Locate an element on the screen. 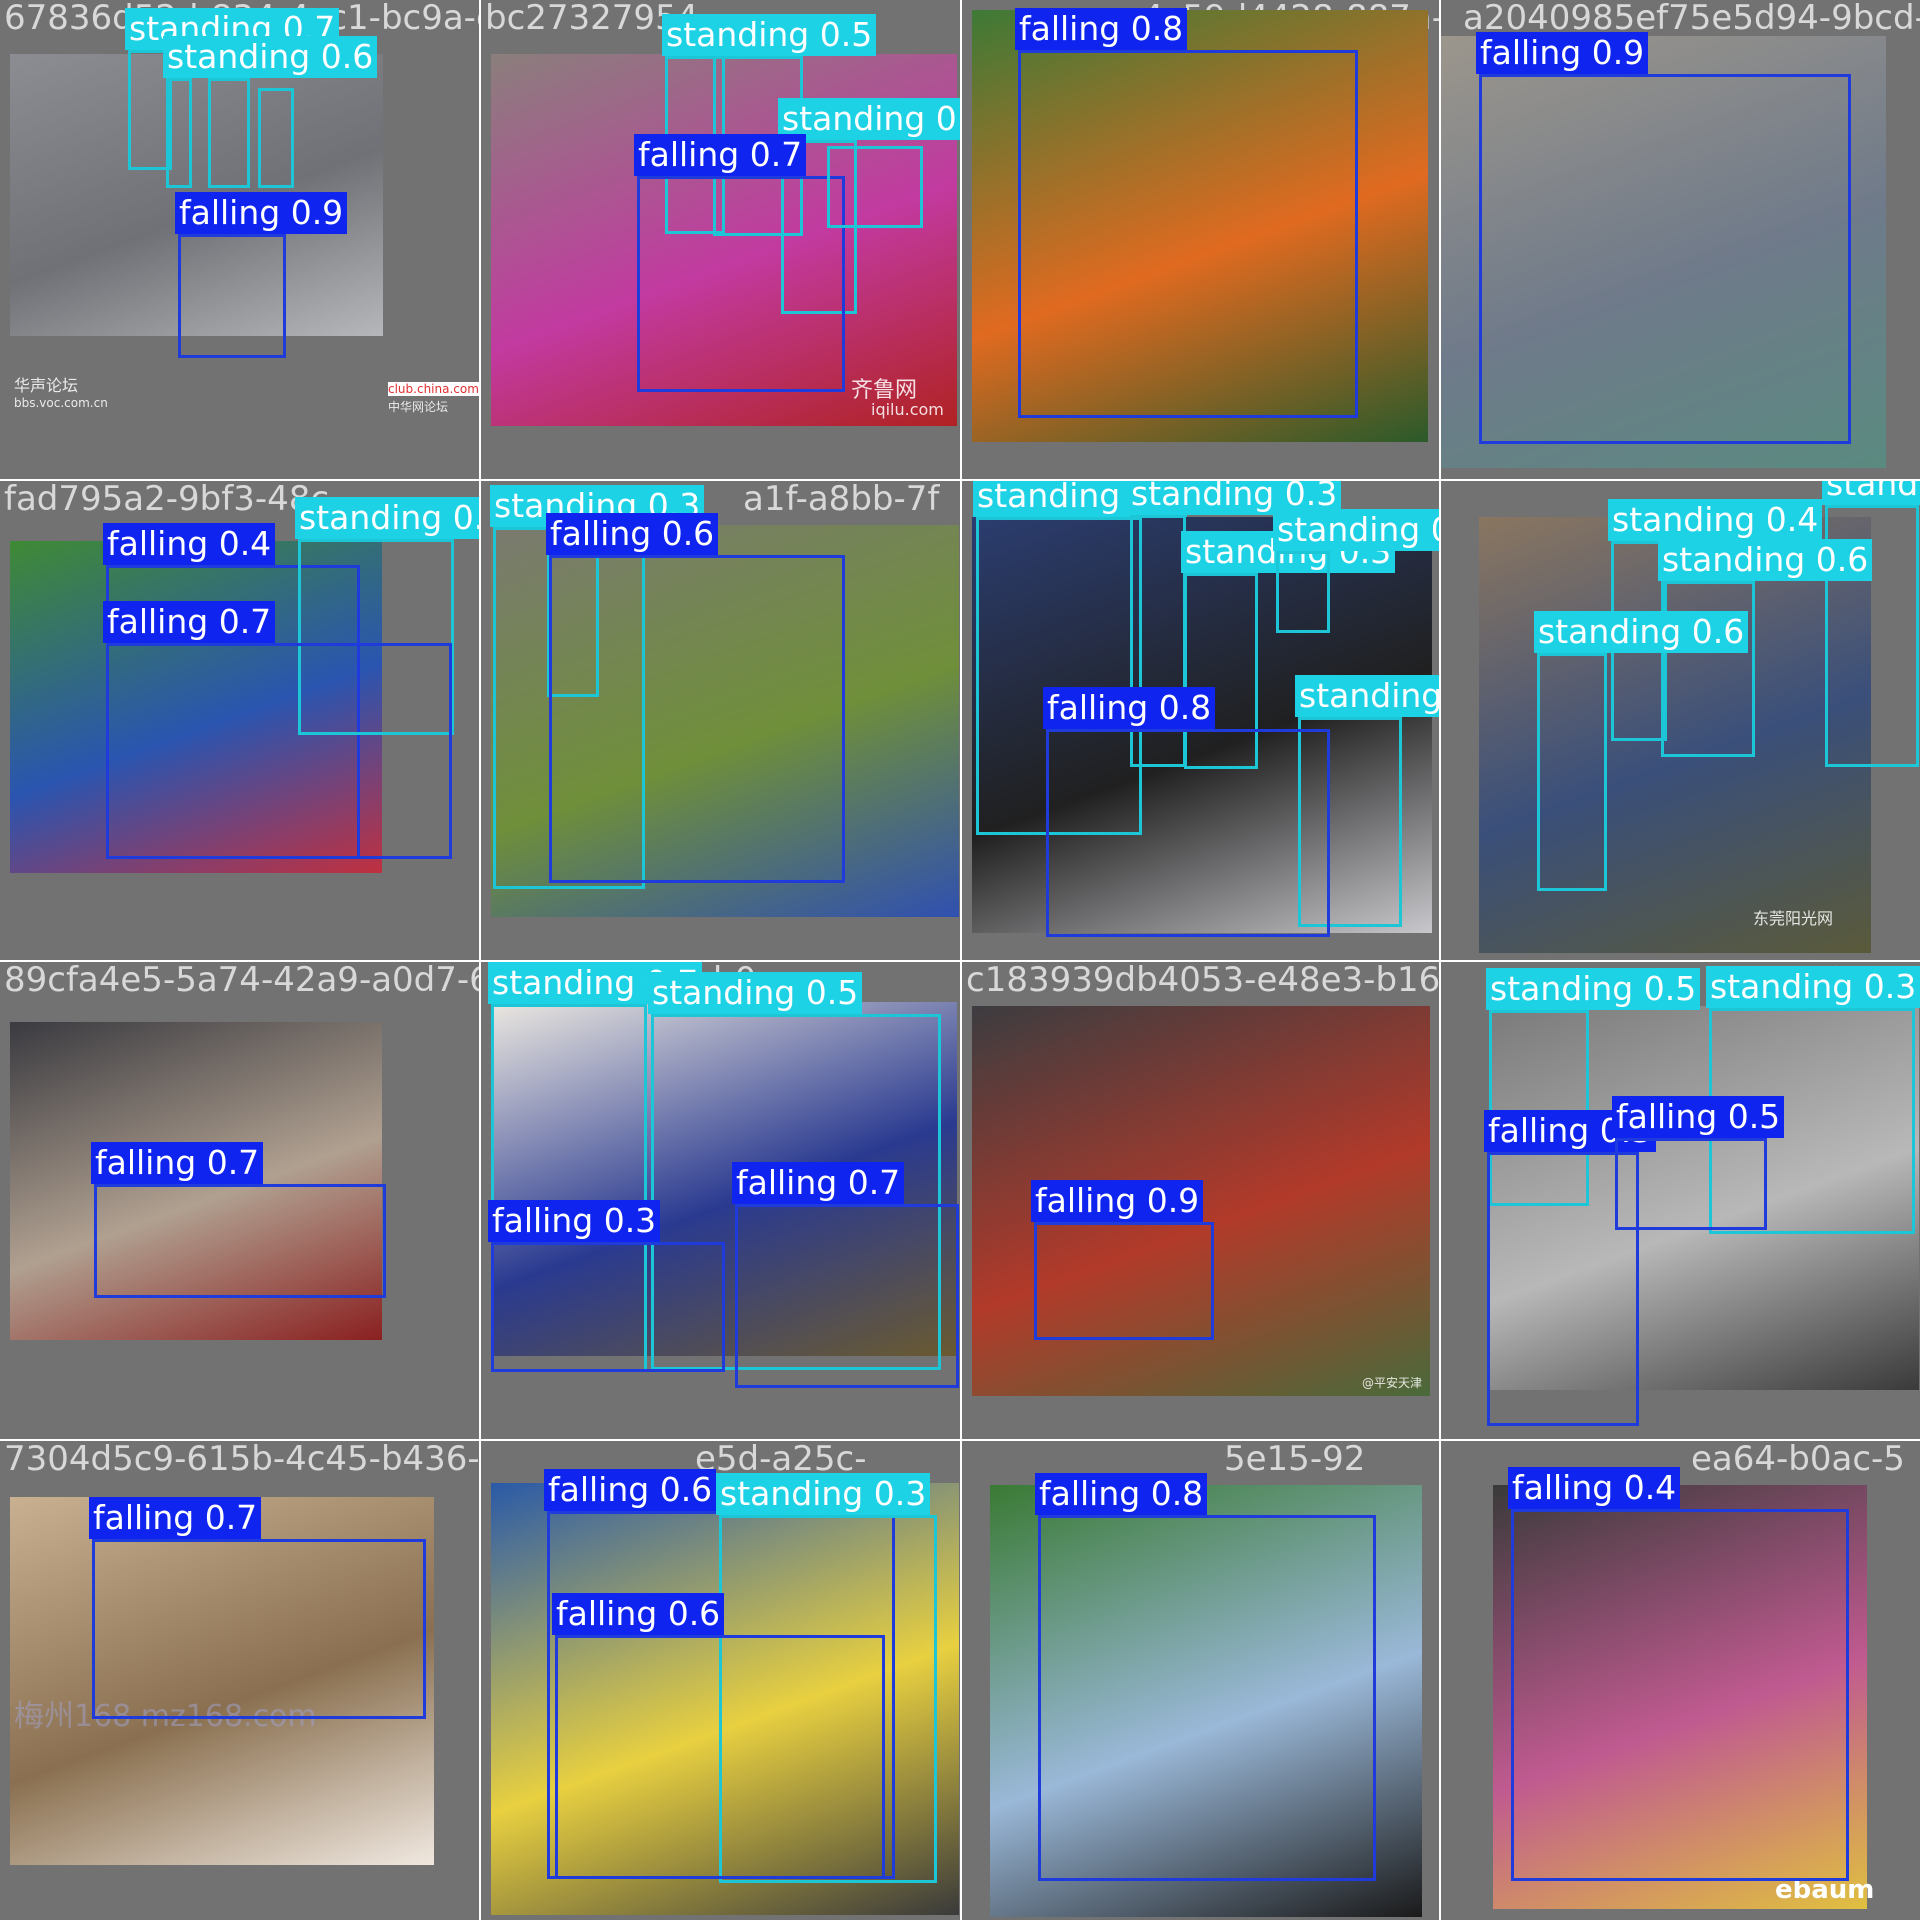  watermark: bbs.voc.com.cn is located at coordinates (61, 403).